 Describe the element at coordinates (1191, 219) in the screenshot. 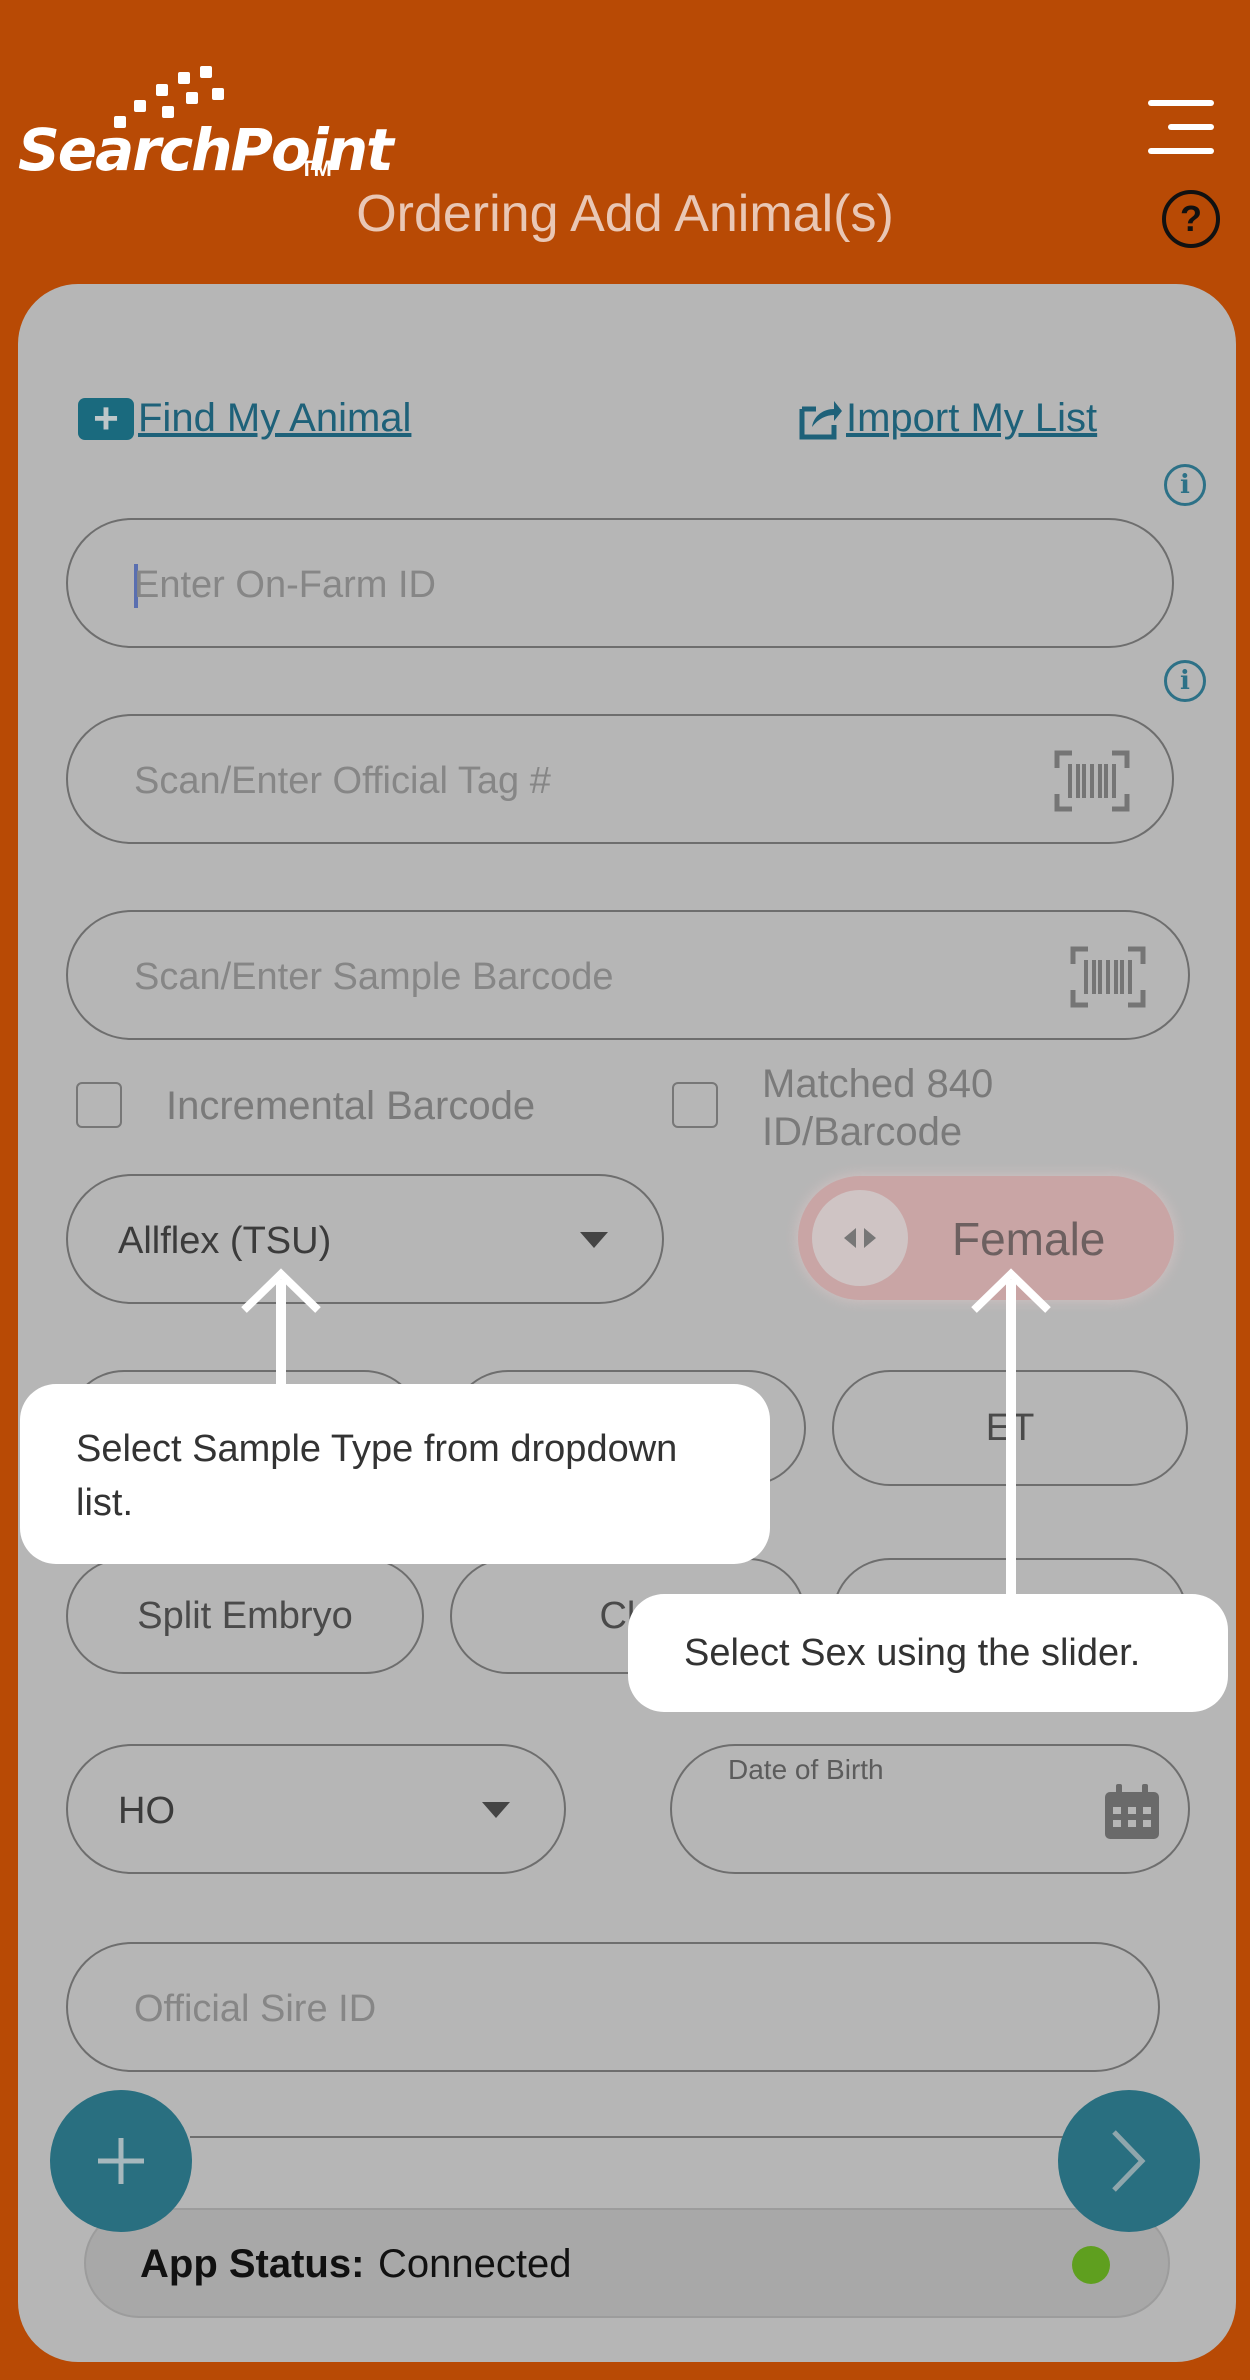

I see `help-icon: ?` at that location.